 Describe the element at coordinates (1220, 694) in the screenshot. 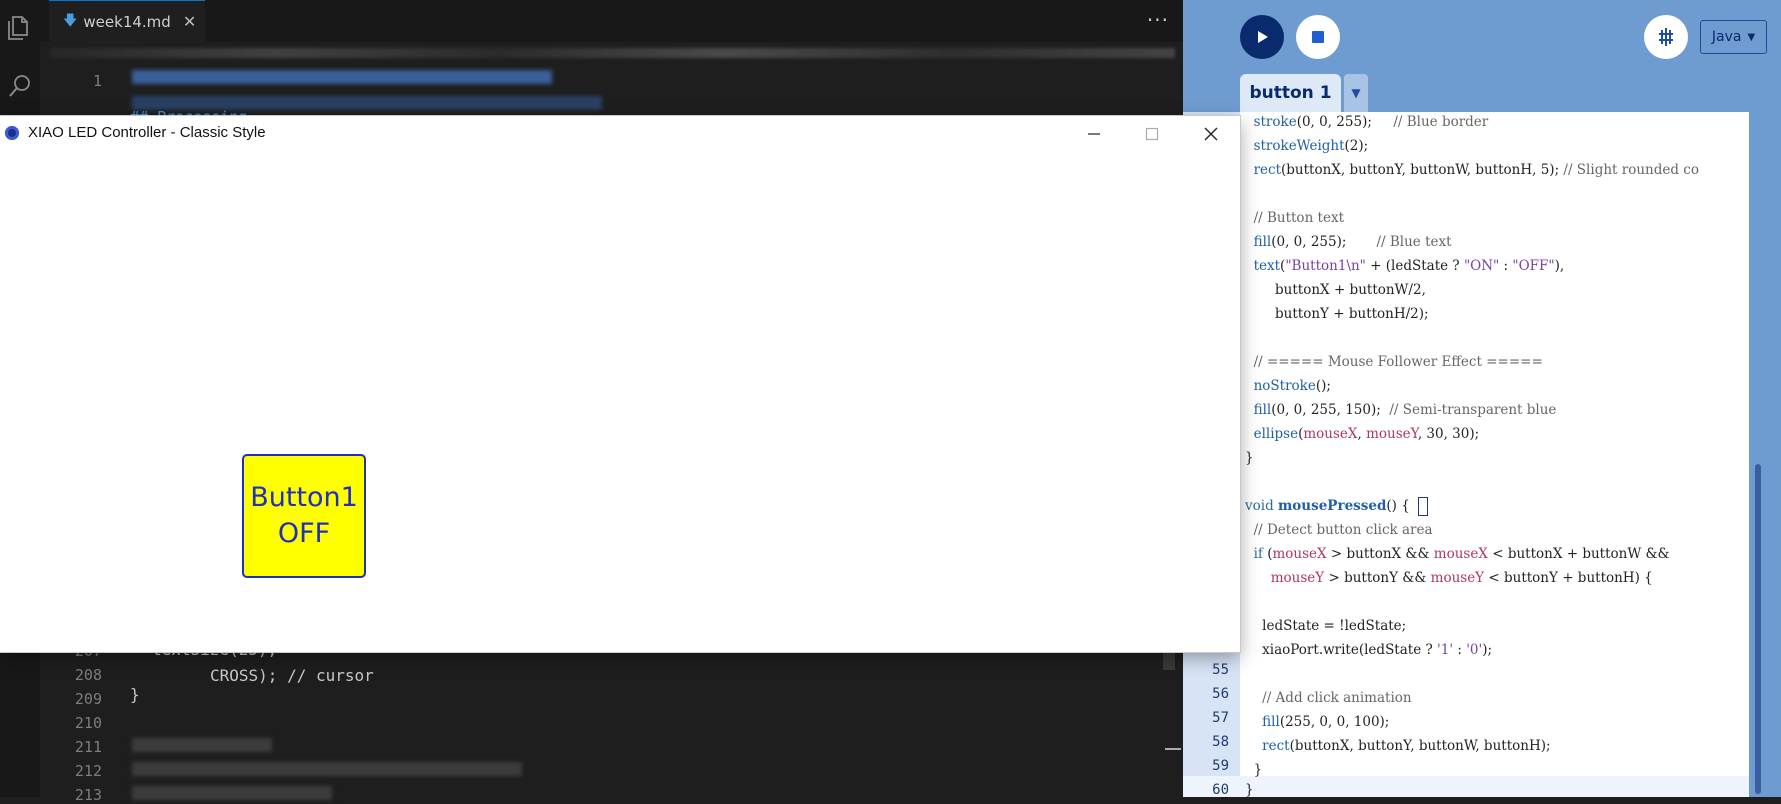

I see `line-number: 56` at that location.